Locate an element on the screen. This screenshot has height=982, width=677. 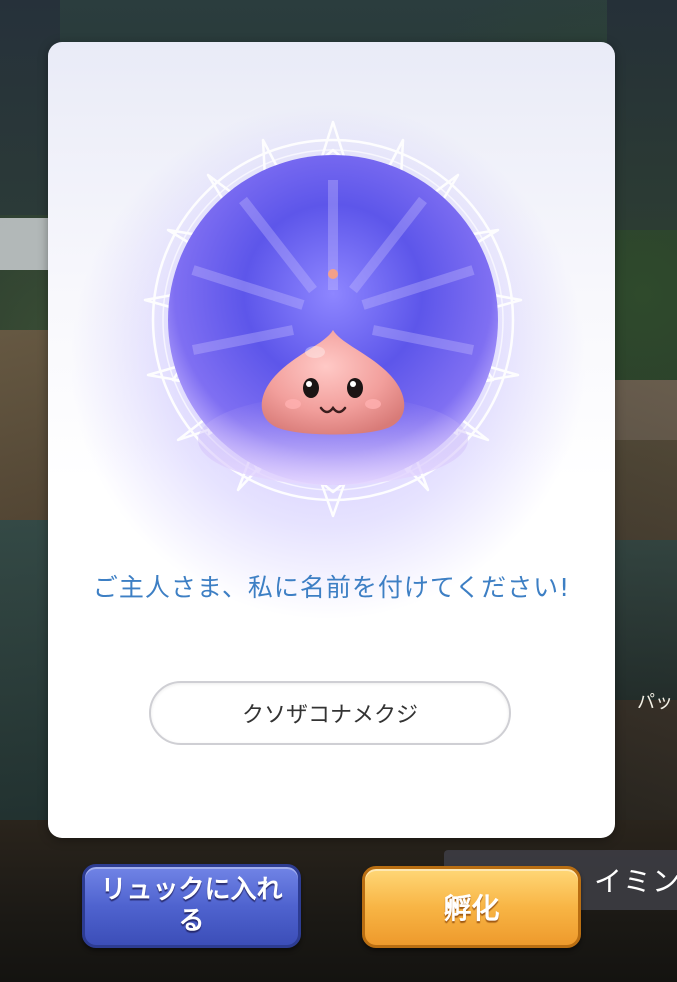
put-in-backpack-label: リュックに入れる is located at coordinates (191, 905).